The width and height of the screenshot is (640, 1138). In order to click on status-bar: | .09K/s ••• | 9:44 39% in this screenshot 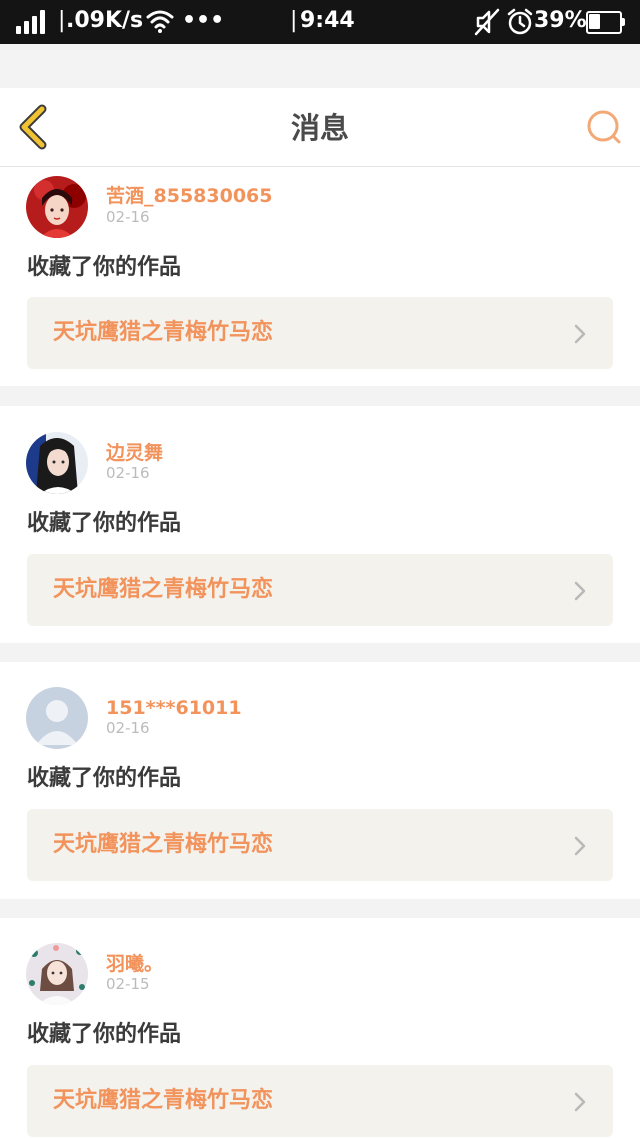, I will do `click(320, 22)`.